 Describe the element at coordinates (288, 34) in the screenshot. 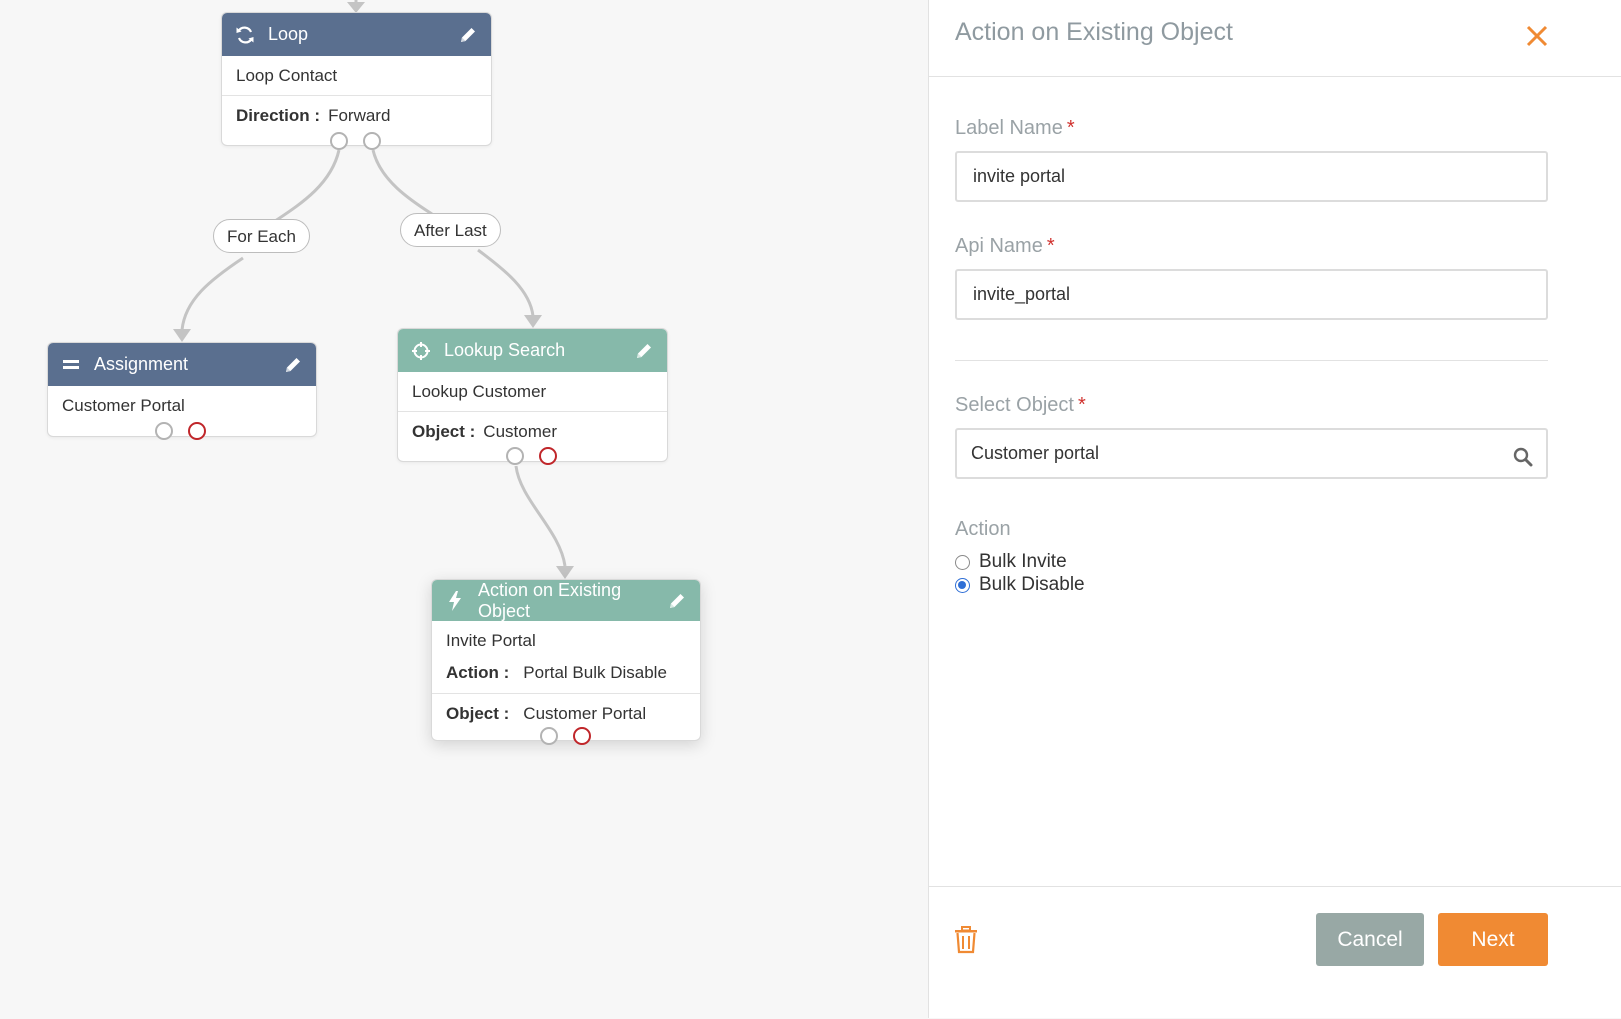

I see `loop-node-title: Loop` at that location.